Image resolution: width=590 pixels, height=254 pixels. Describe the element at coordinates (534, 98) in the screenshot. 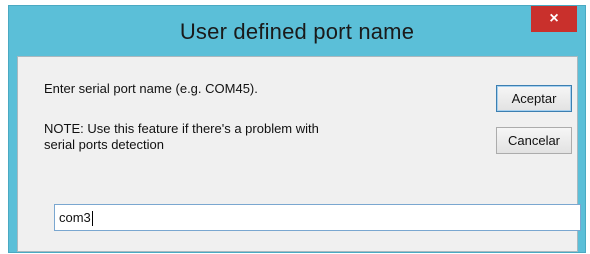

I see `accept-button: Aceptar` at that location.